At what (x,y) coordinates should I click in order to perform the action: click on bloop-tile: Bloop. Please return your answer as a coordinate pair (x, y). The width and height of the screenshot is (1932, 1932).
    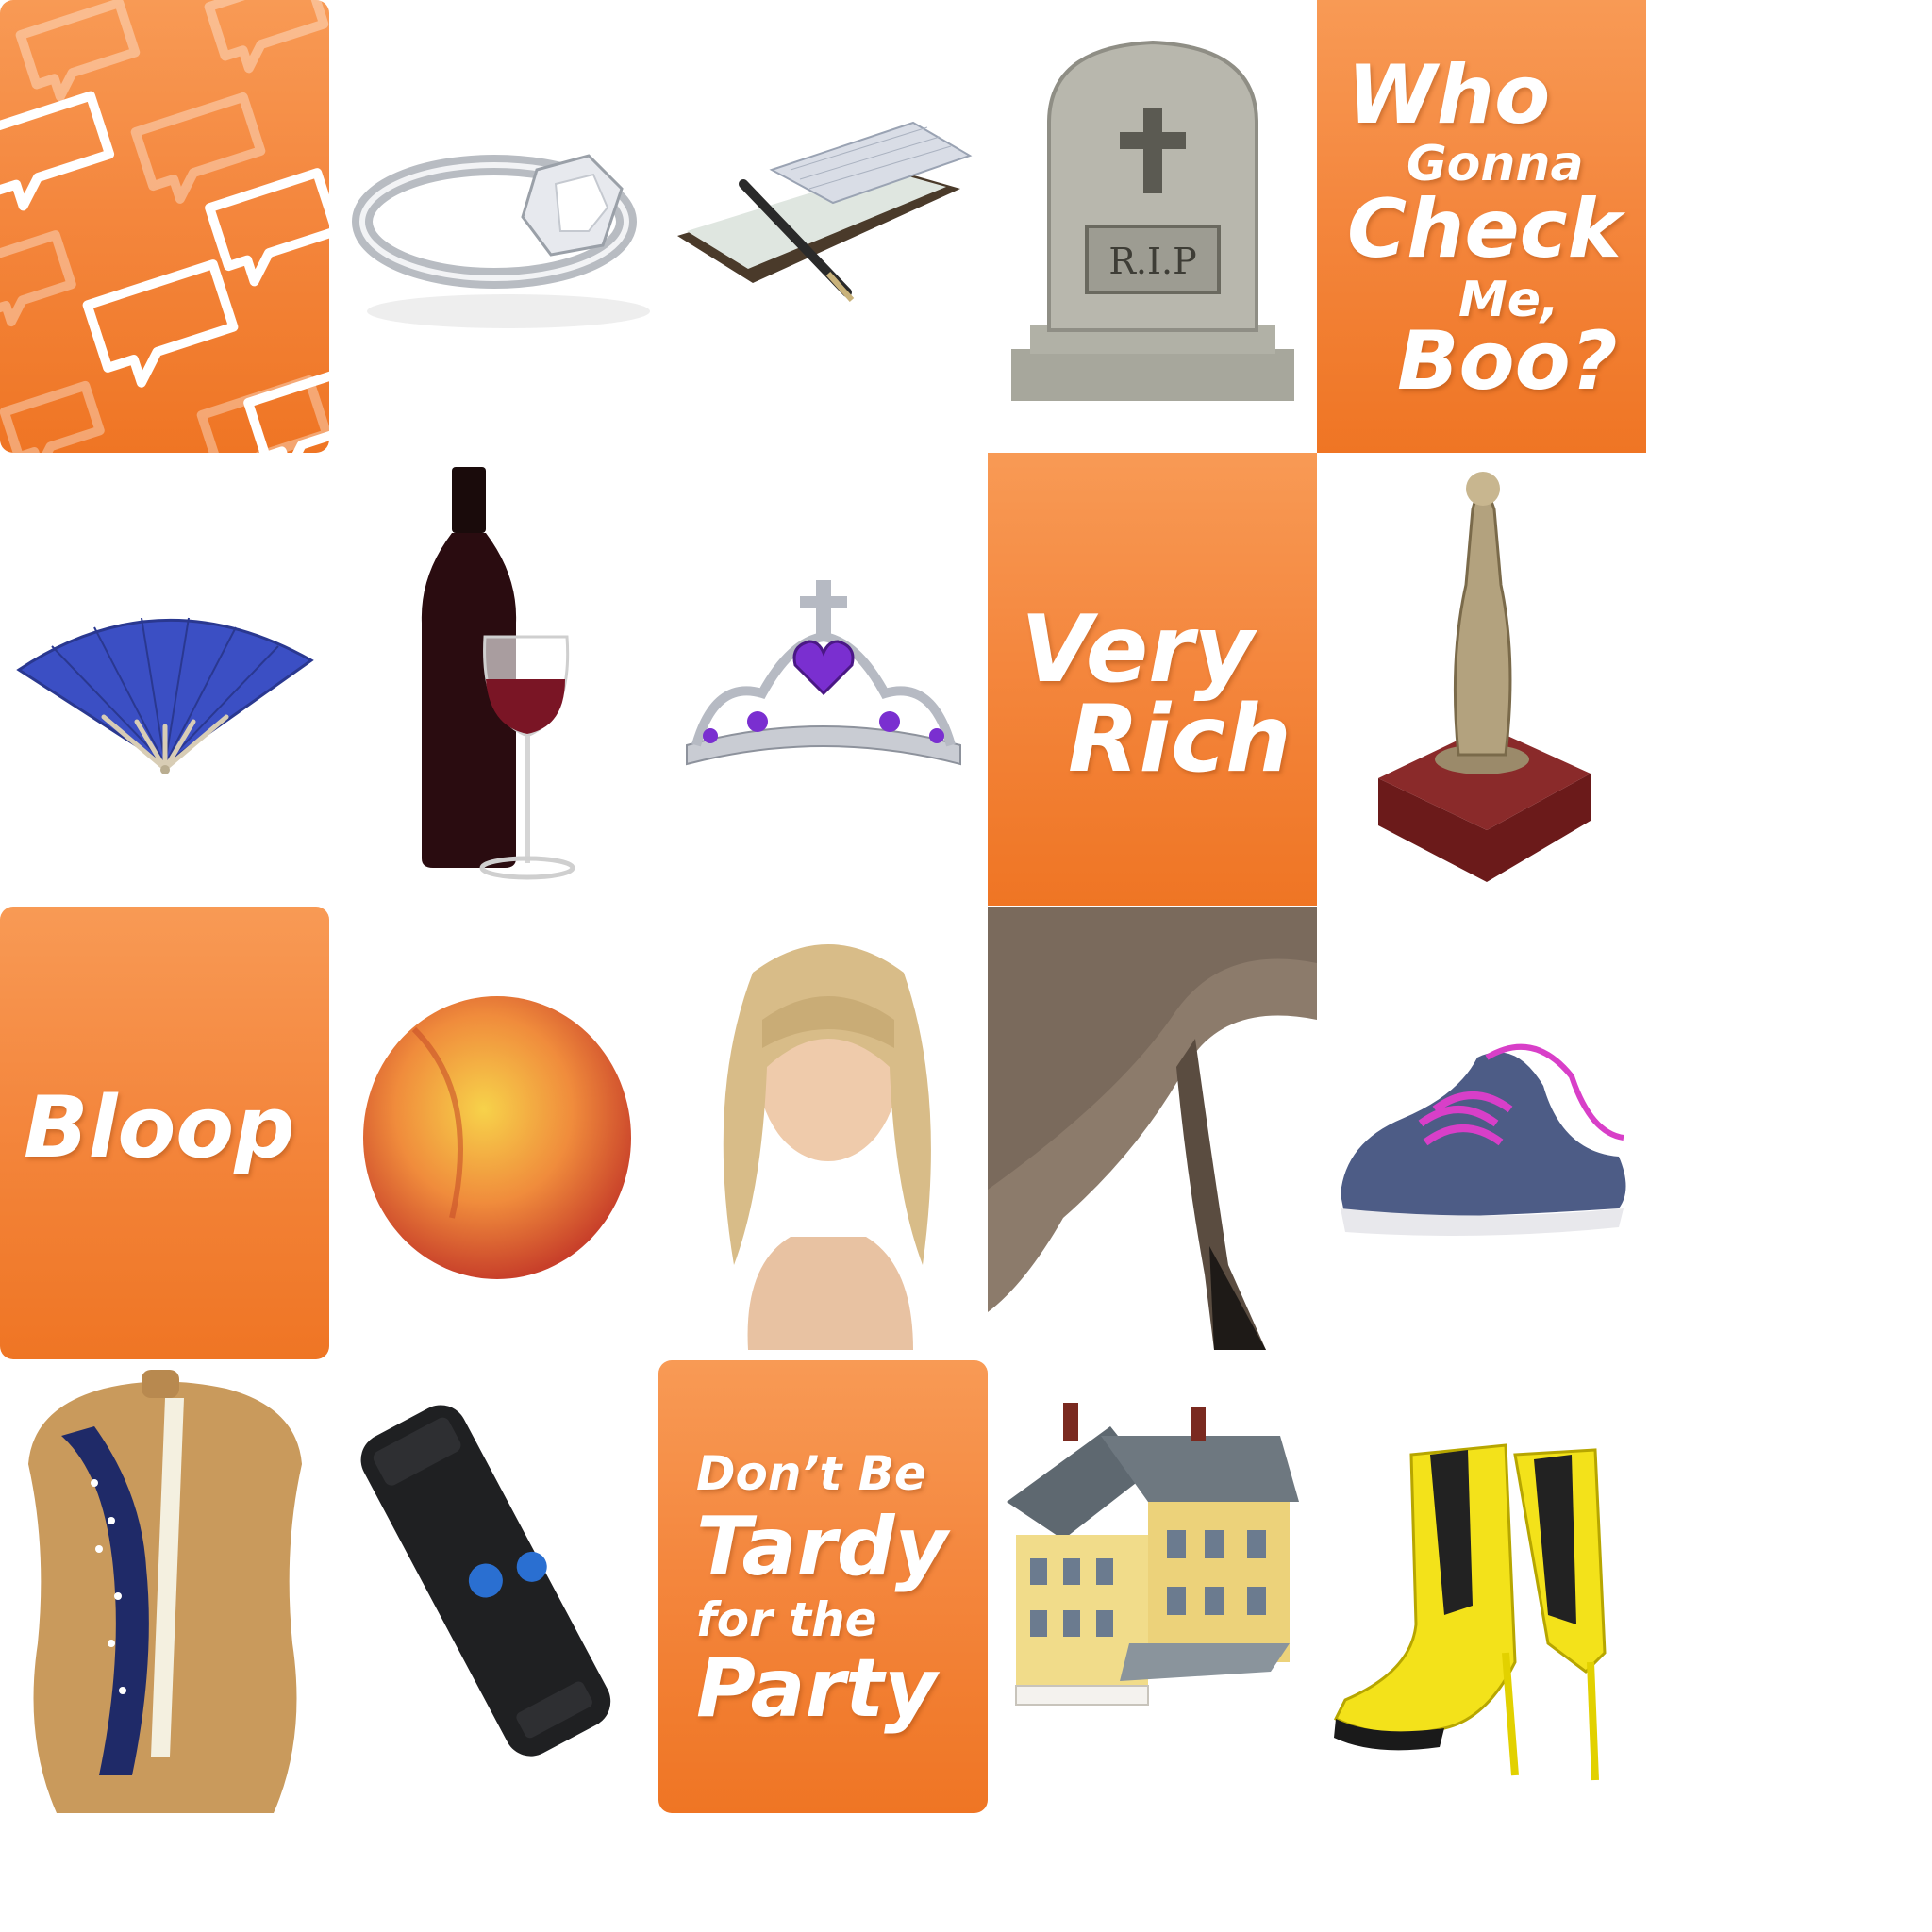
    Looking at the image, I should click on (164, 1133).